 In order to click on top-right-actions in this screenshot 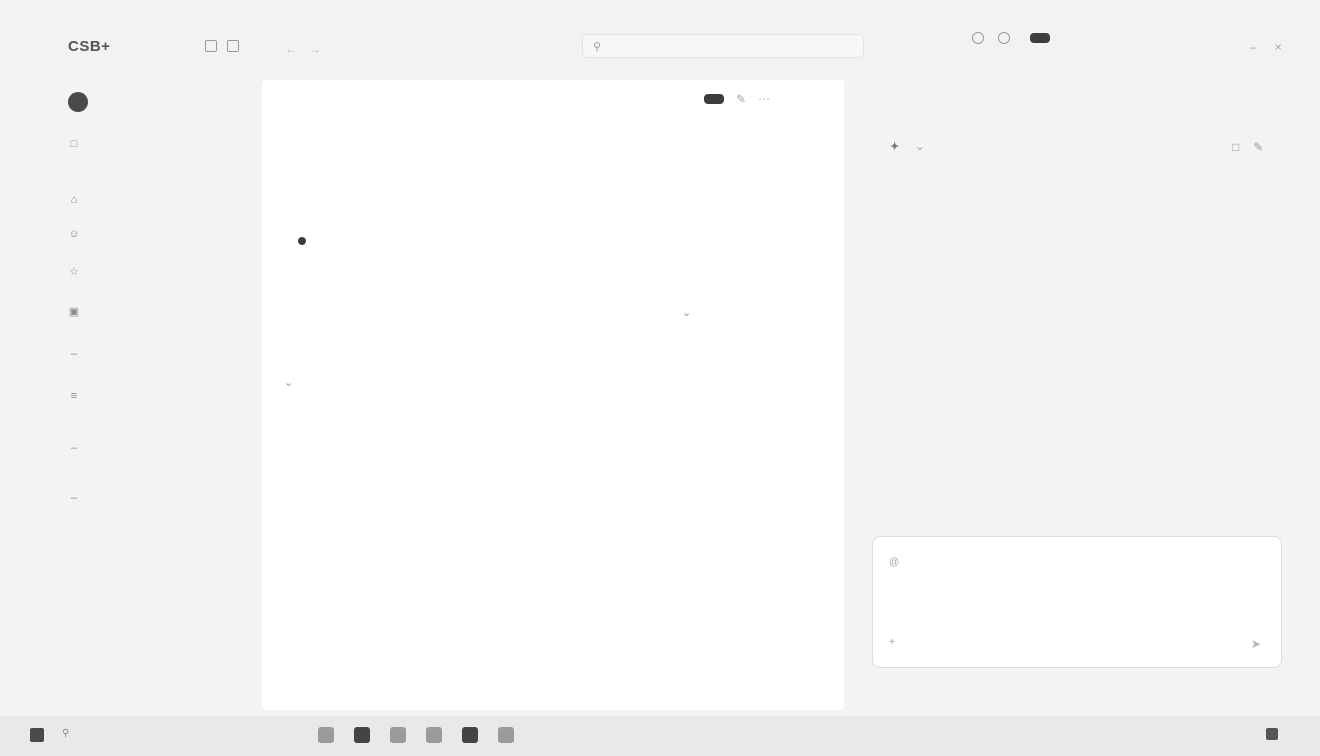, I will do `click(1011, 38)`.